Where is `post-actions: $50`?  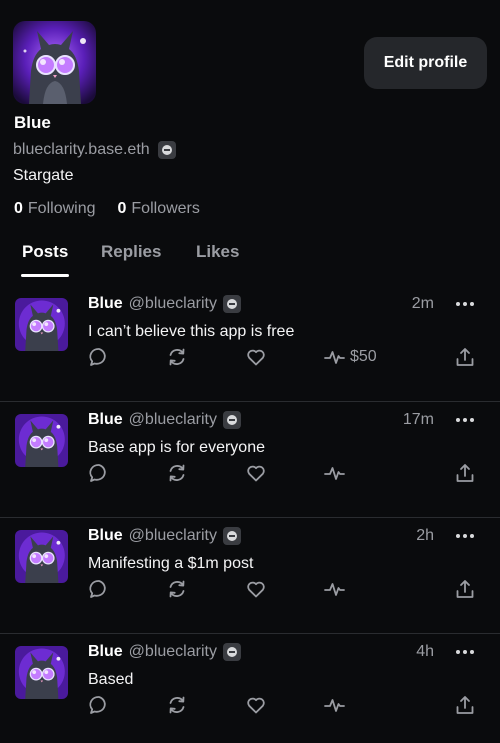
post-actions: $50 is located at coordinates (250, 358).